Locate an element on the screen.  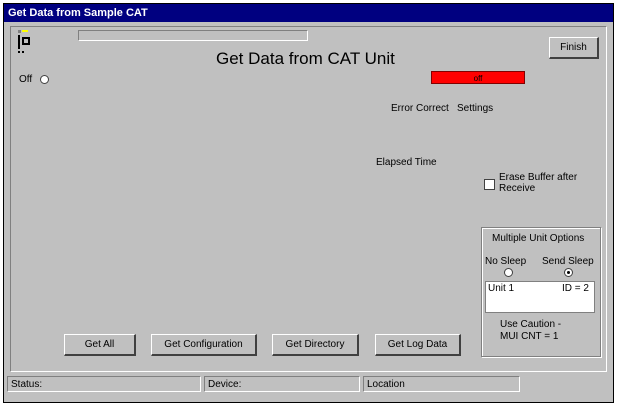
finish-button: Finish is located at coordinates (574, 48).